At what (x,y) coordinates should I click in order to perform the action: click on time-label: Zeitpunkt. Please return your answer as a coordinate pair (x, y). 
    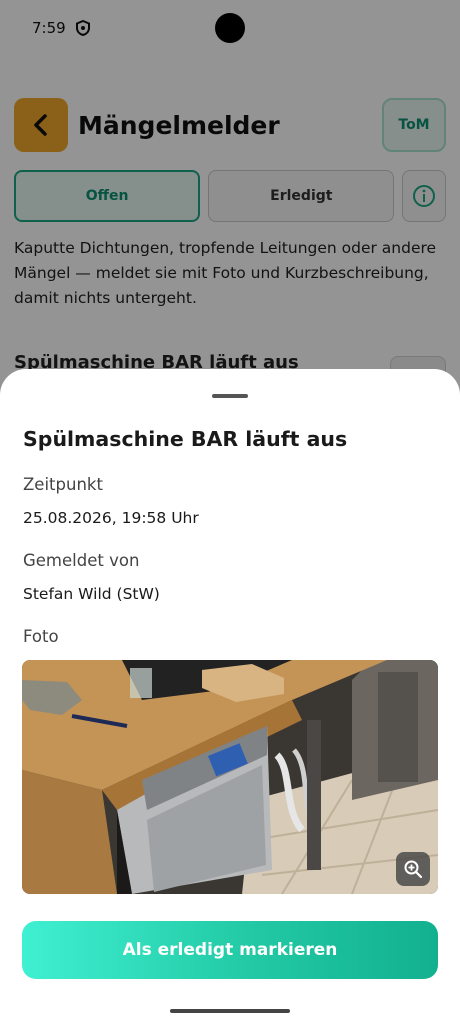
    Looking at the image, I should click on (63, 484).